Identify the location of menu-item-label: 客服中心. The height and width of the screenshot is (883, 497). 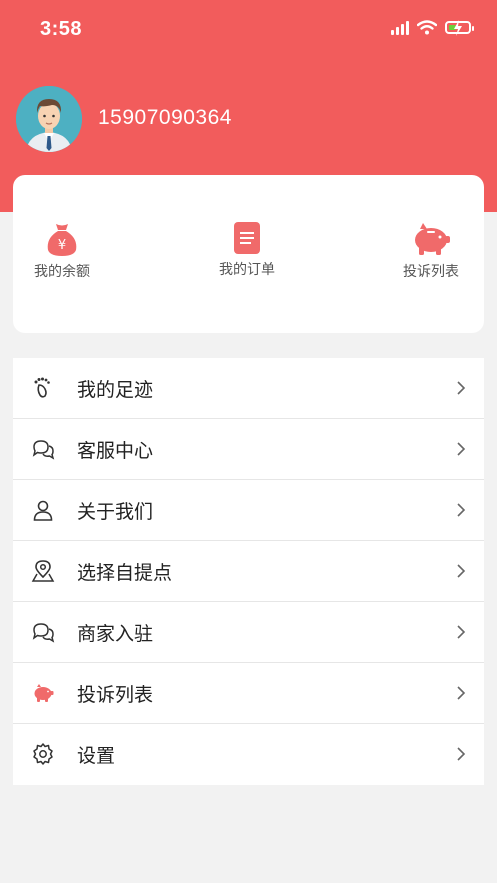
(115, 450).